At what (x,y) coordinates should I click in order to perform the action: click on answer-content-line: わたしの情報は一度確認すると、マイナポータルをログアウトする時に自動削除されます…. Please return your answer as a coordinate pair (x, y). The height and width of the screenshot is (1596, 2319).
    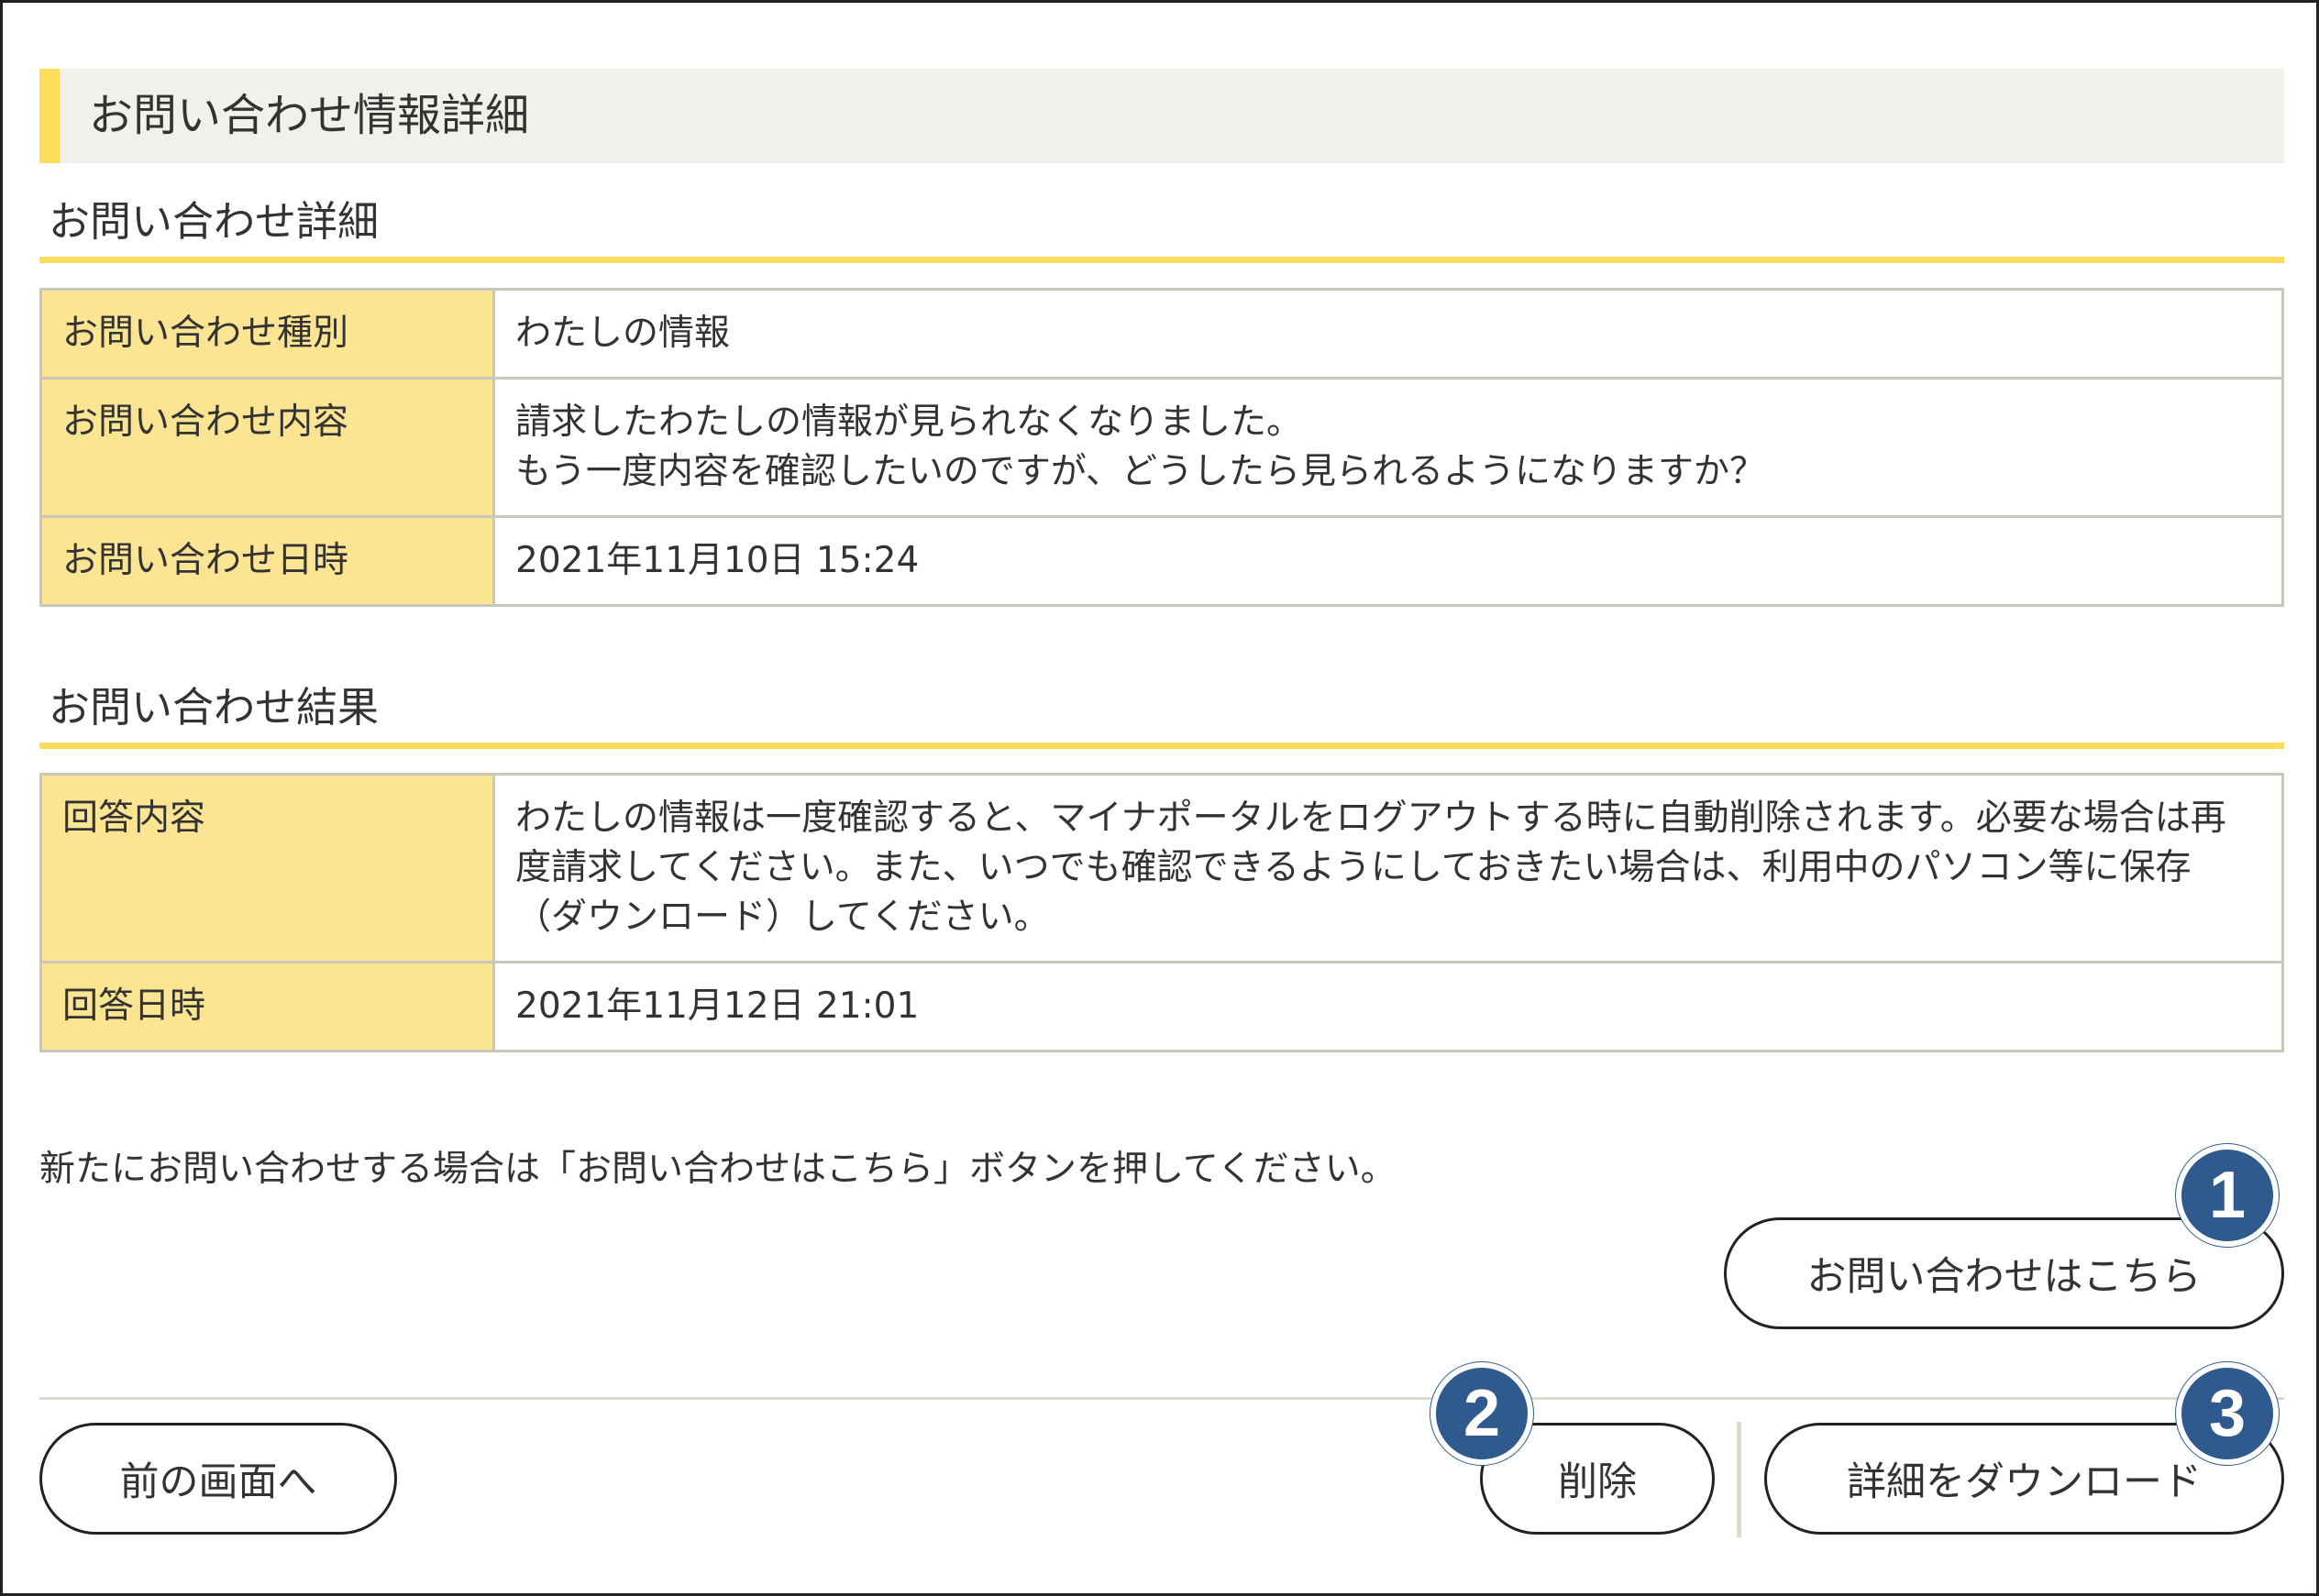
    Looking at the image, I should click on (1371, 818).